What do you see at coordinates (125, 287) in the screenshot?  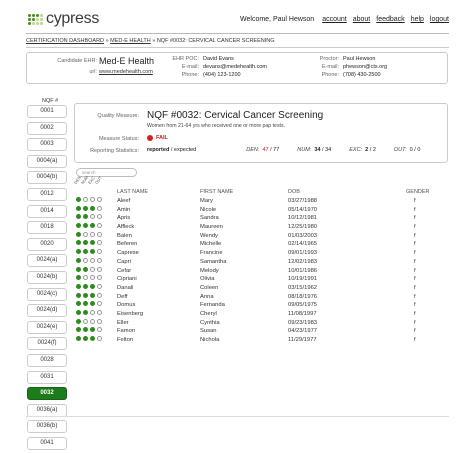 I see `cell-last: Danali` at bounding box center [125, 287].